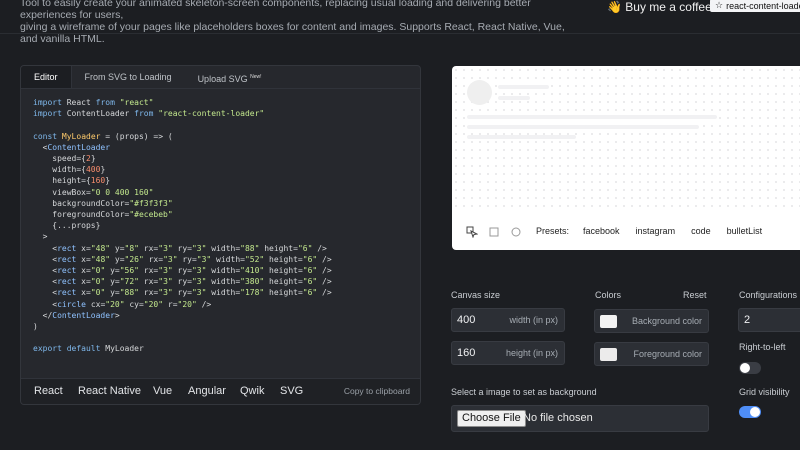 The width and height of the screenshot is (800, 450). What do you see at coordinates (701, 231) in the screenshot?
I see `preset-code: code` at bounding box center [701, 231].